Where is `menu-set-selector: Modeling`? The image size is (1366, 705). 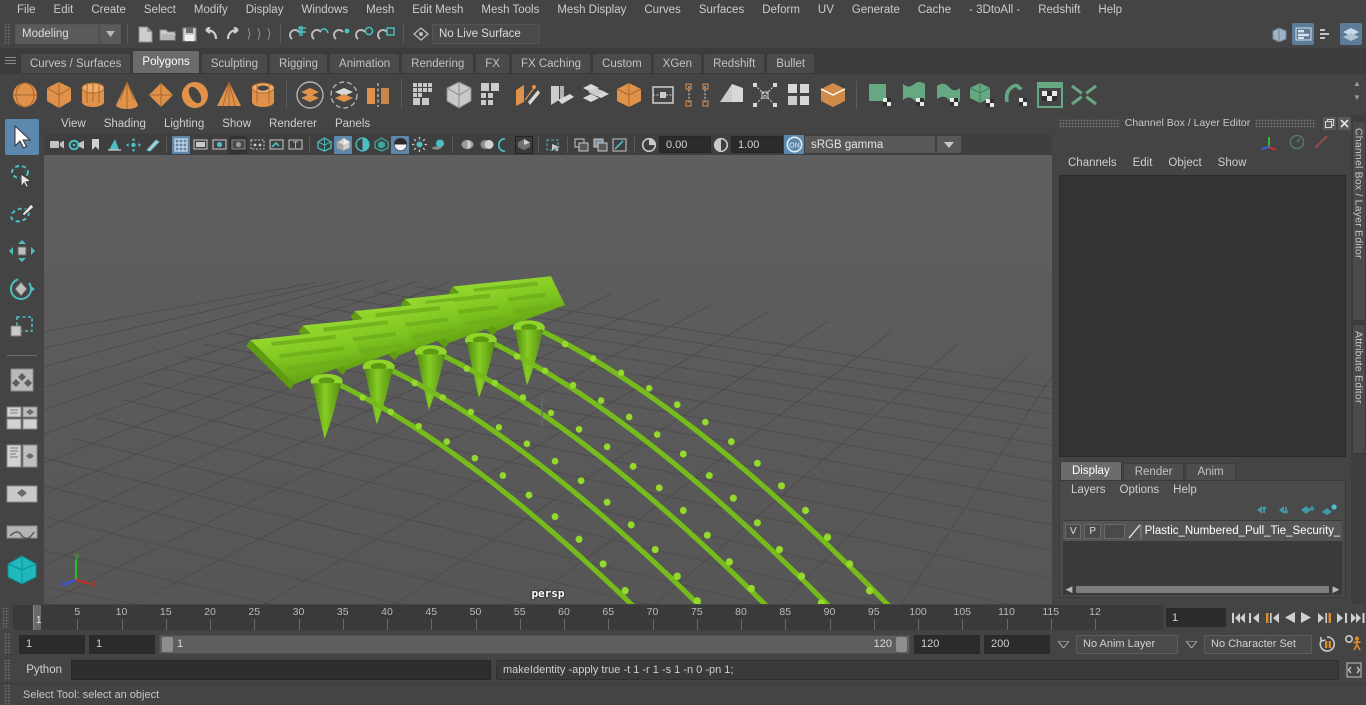 menu-set-selector: Modeling is located at coordinates (57, 34).